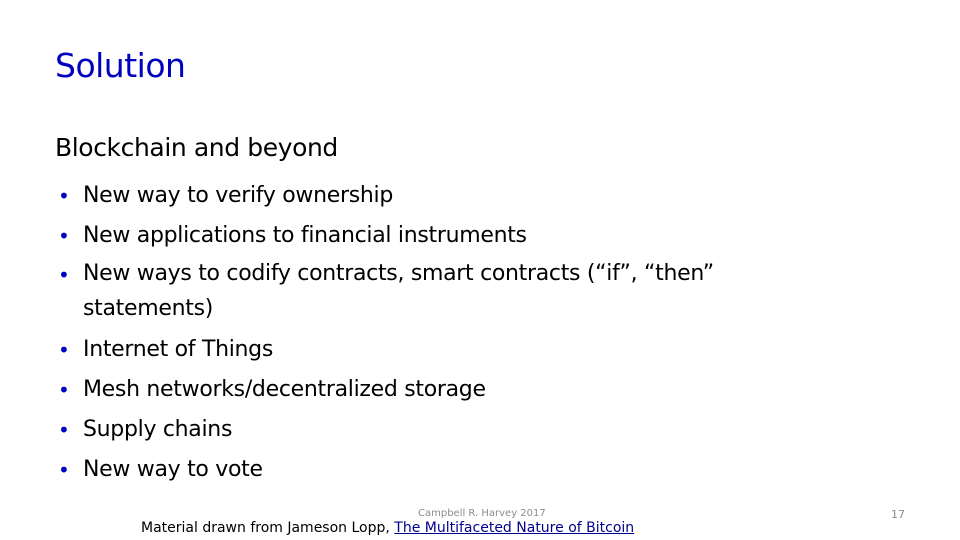 The width and height of the screenshot is (960, 540). What do you see at coordinates (196, 147) in the screenshot?
I see `slide-subtitle: Blockchain and beyond` at bounding box center [196, 147].